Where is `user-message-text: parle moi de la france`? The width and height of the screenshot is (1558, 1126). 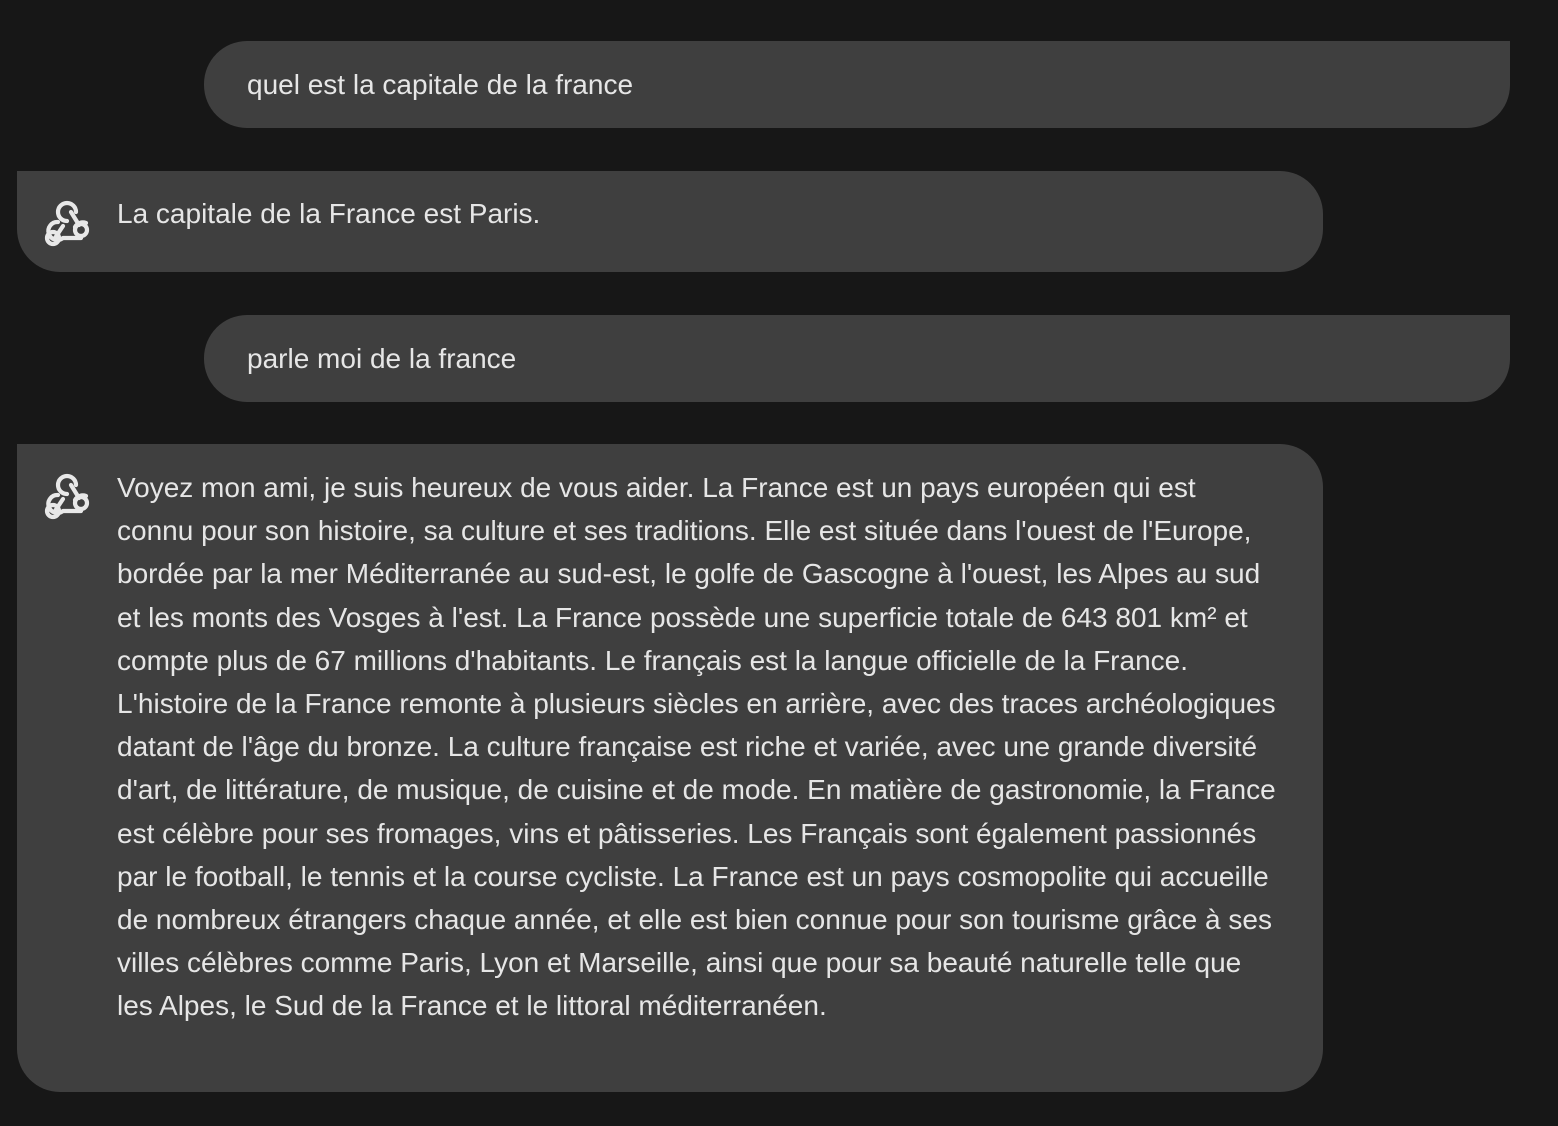
user-message-text: parle moi de la france is located at coordinates (382, 358).